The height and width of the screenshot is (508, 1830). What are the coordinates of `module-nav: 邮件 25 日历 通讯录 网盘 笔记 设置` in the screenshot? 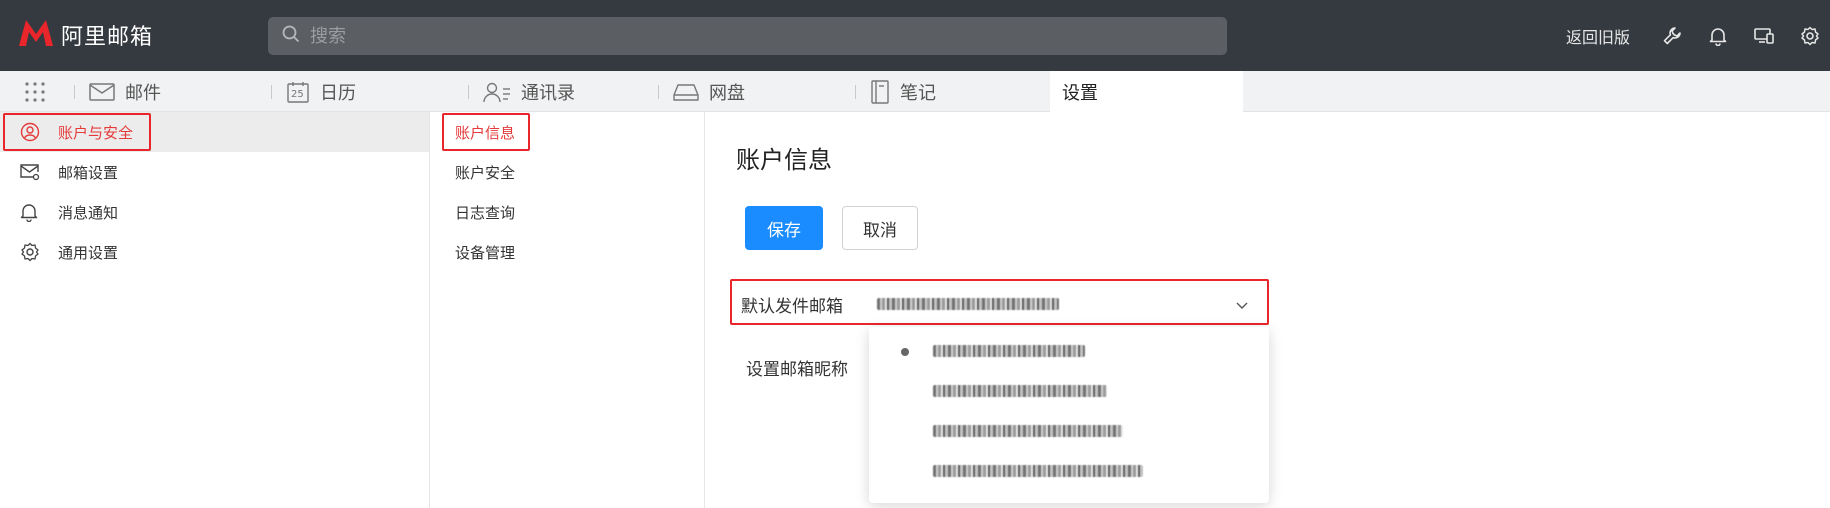 It's located at (915, 91).